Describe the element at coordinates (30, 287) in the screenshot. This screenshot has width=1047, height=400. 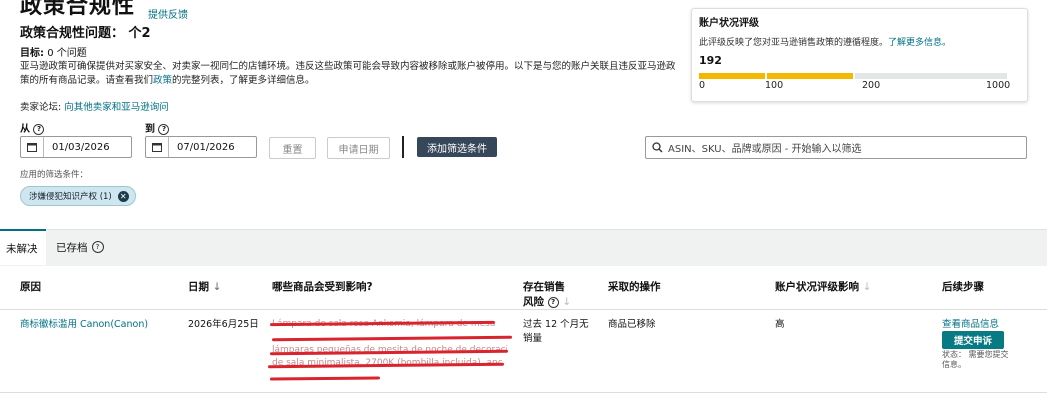
I see `column-header-reason: 原因` at that location.